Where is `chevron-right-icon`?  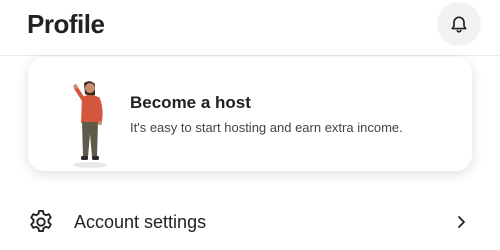 chevron-right-icon is located at coordinates (461, 222).